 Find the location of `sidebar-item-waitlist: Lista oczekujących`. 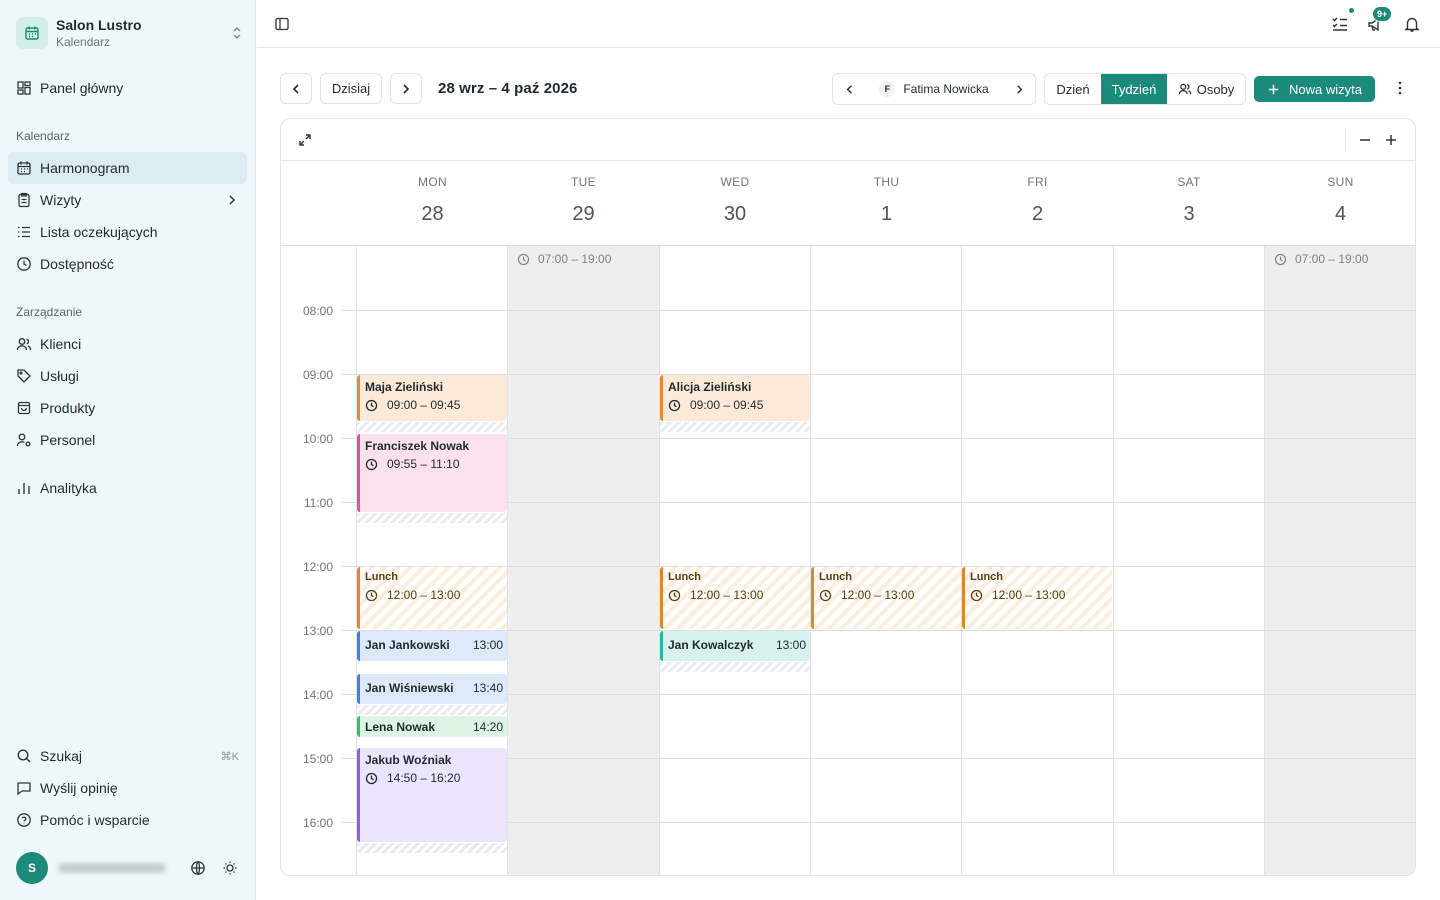

sidebar-item-waitlist: Lista oczekujących is located at coordinates (127, 232).